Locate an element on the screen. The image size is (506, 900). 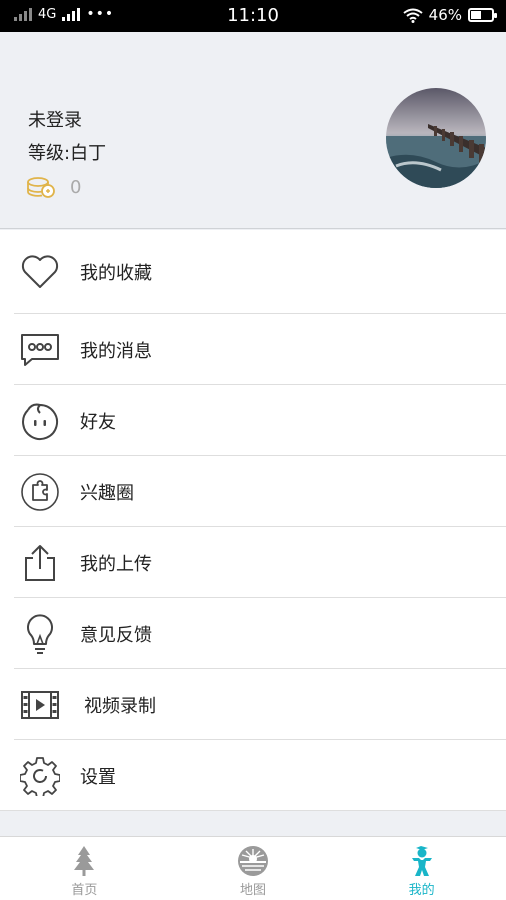
battery-icon is located at coordinates (482, 15).